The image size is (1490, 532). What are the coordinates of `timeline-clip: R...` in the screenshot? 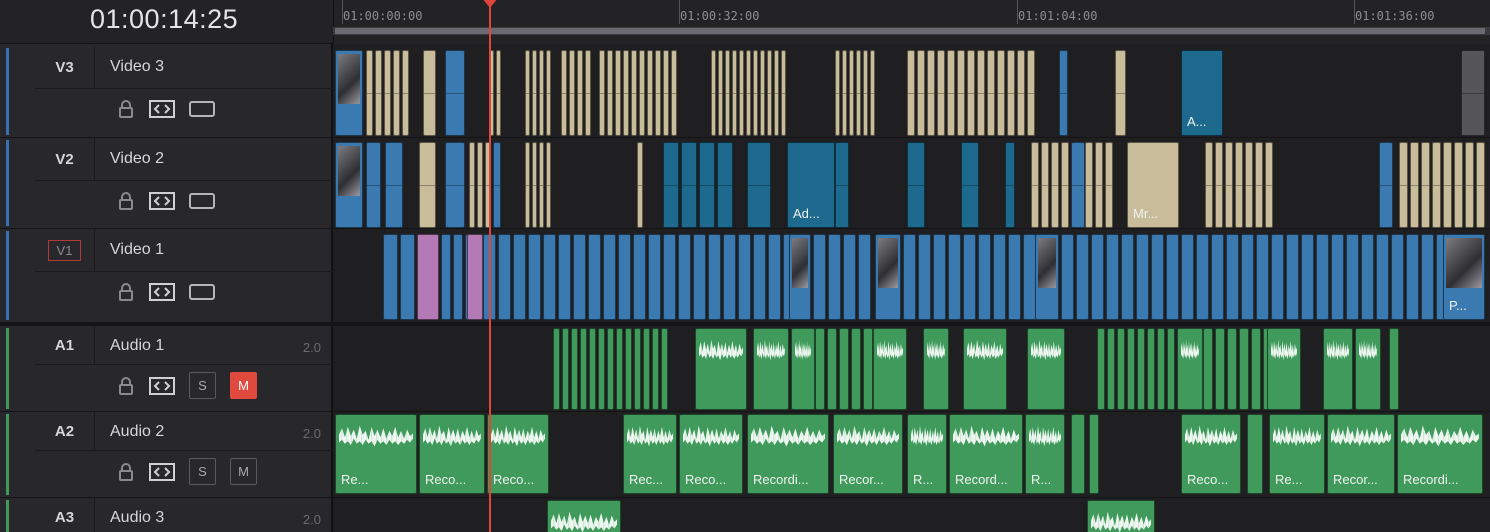 It's located at (1045, 454).